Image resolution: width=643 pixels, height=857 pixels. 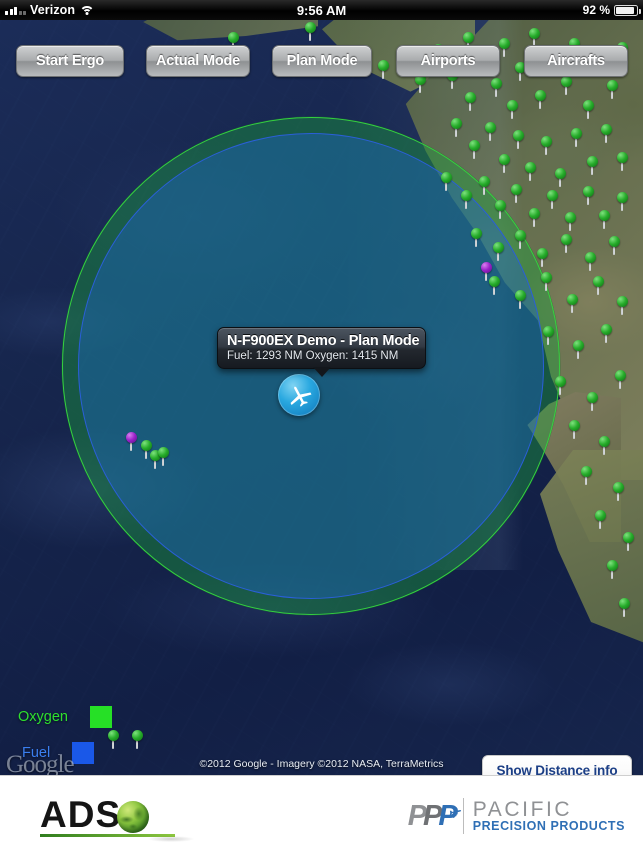 I want to click on ppp-line-1: PACIFIC, so click(x=522, y=809).